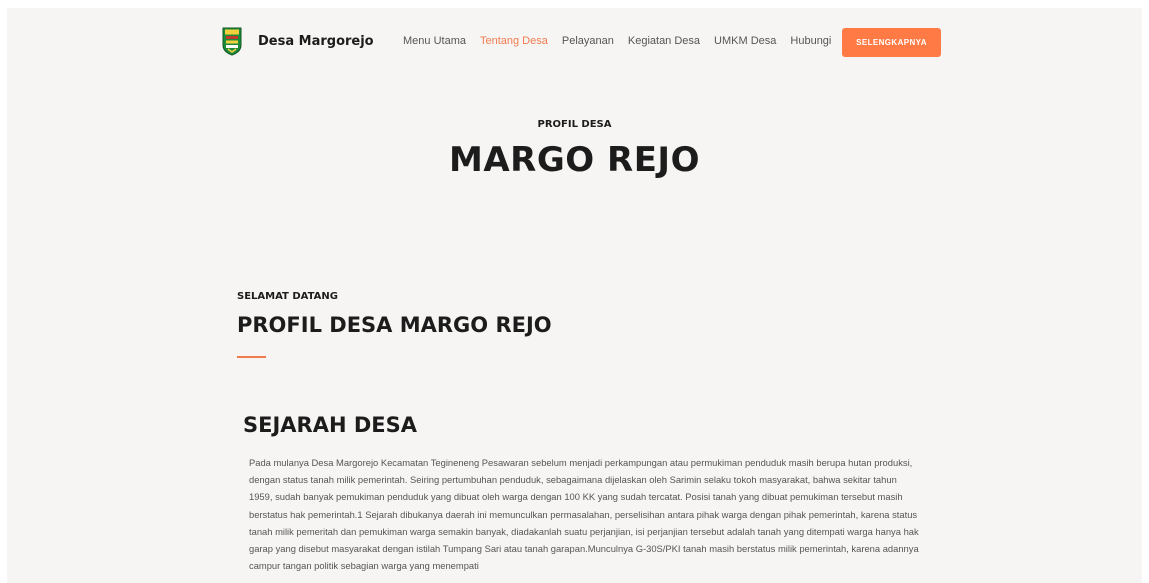 The image size is (1149, 583). What do you see at coordinates (588, 41) in the screenshot?
I see `menu-item-pelayanan: Pelayanan` at bounding box center [588, 41].